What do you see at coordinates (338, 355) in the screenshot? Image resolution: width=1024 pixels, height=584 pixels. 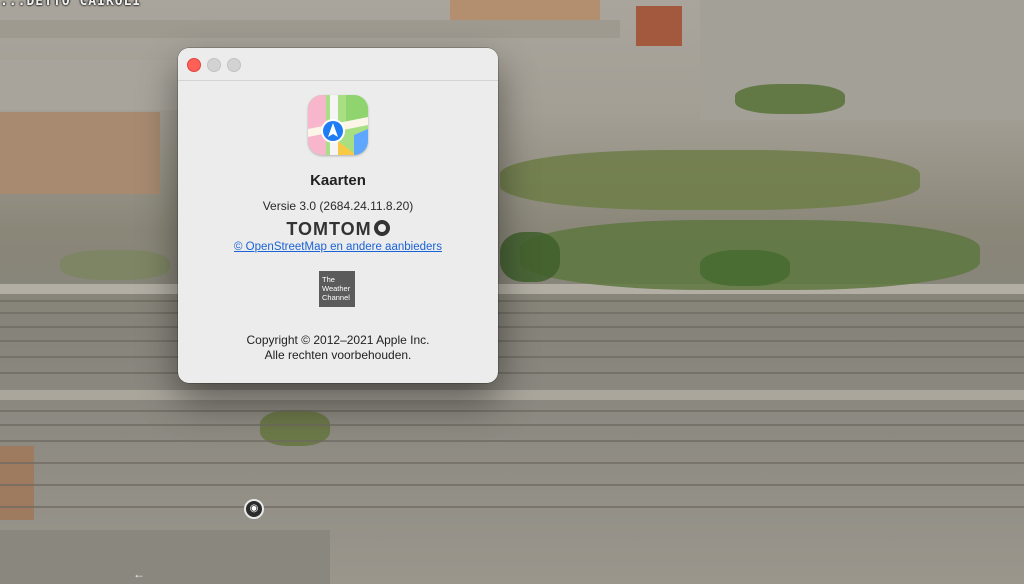 I see `rights-line: Alle rechten voorbehouden.` at bounding box center [338, 355].